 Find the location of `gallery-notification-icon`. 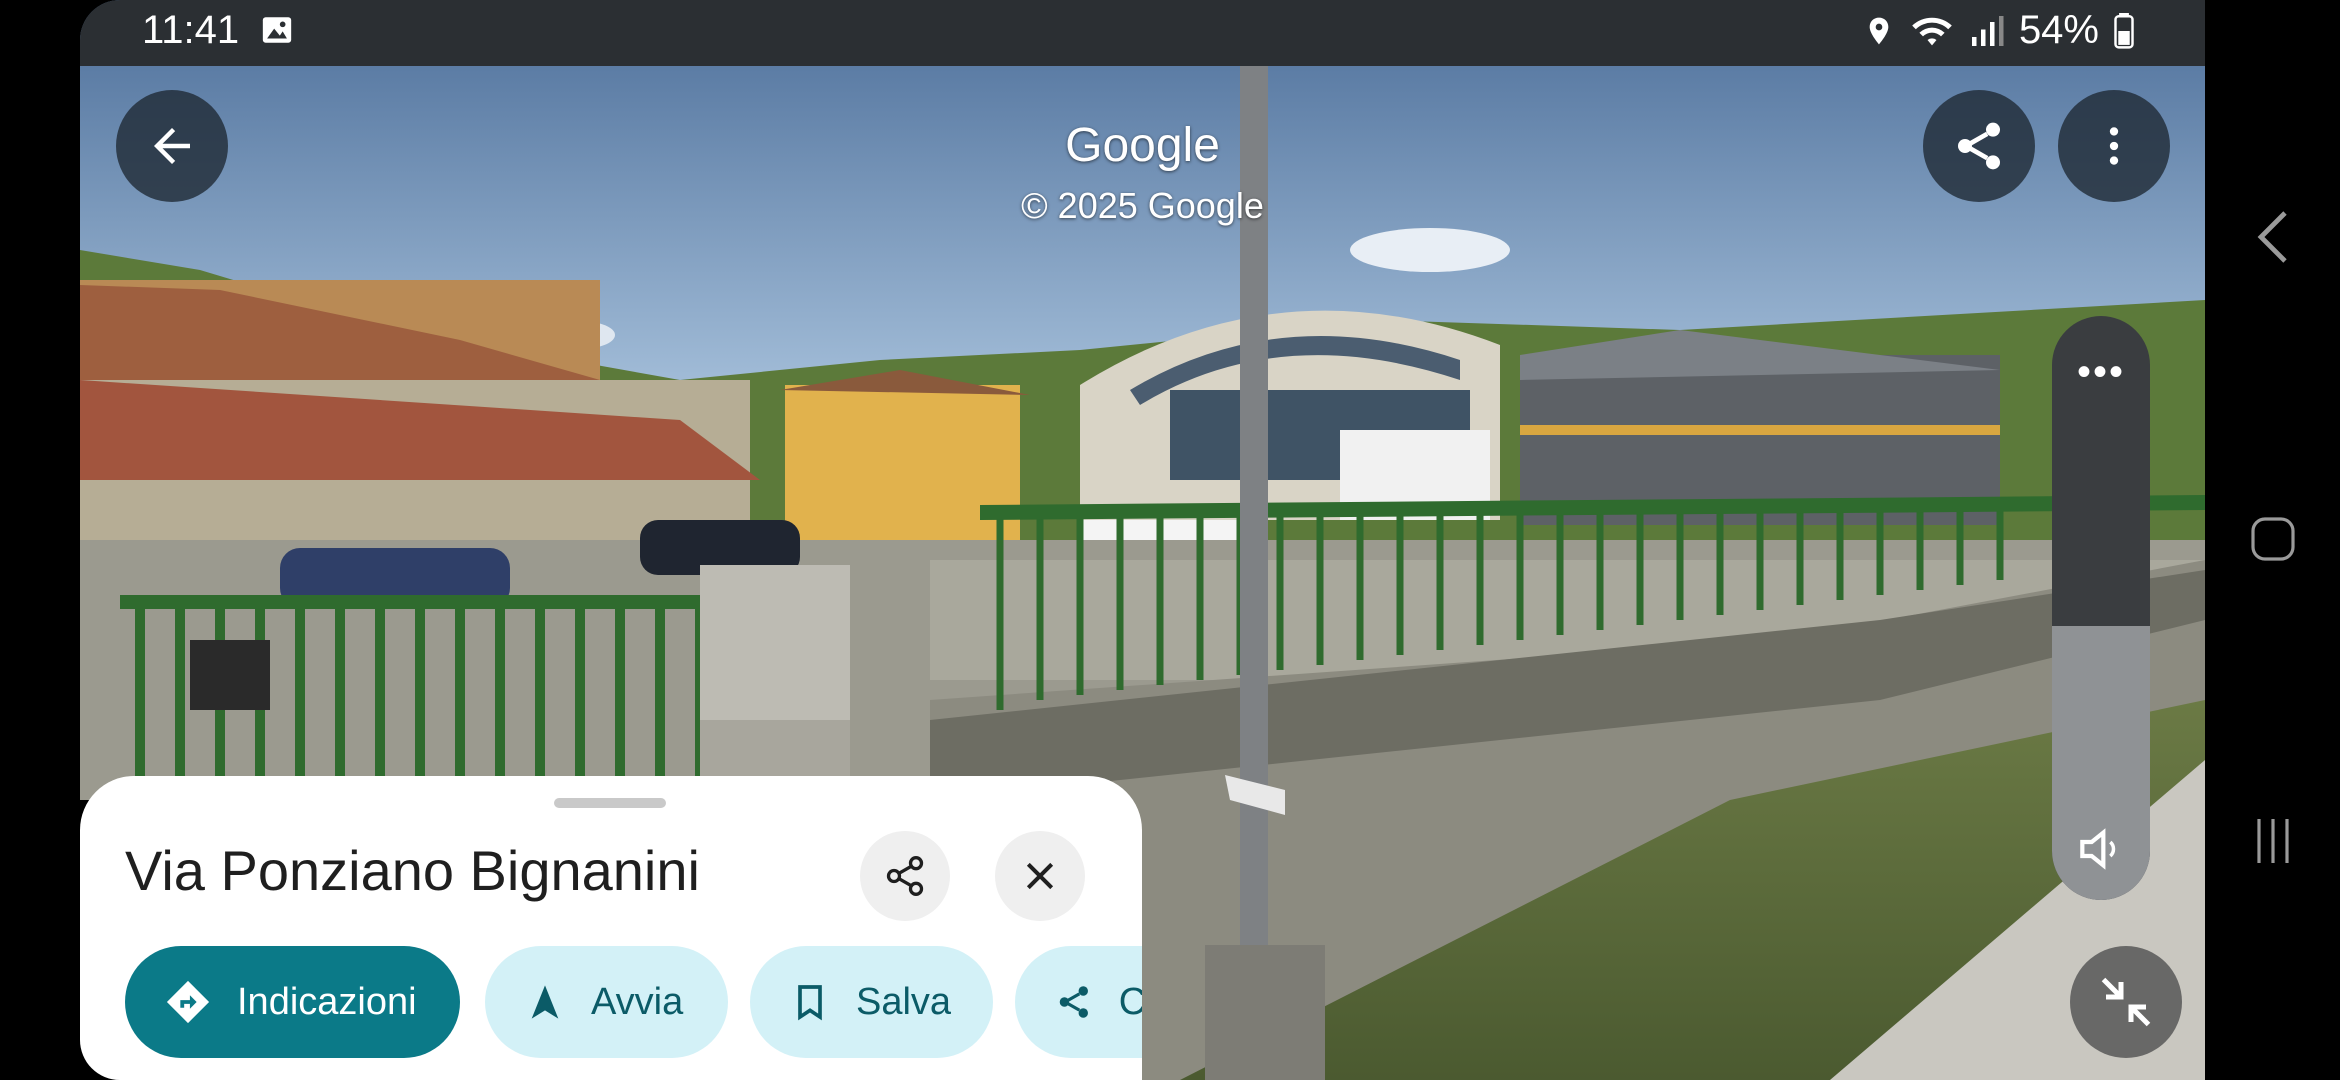

gallery-notification-icon is located at coordinates (277, 30).